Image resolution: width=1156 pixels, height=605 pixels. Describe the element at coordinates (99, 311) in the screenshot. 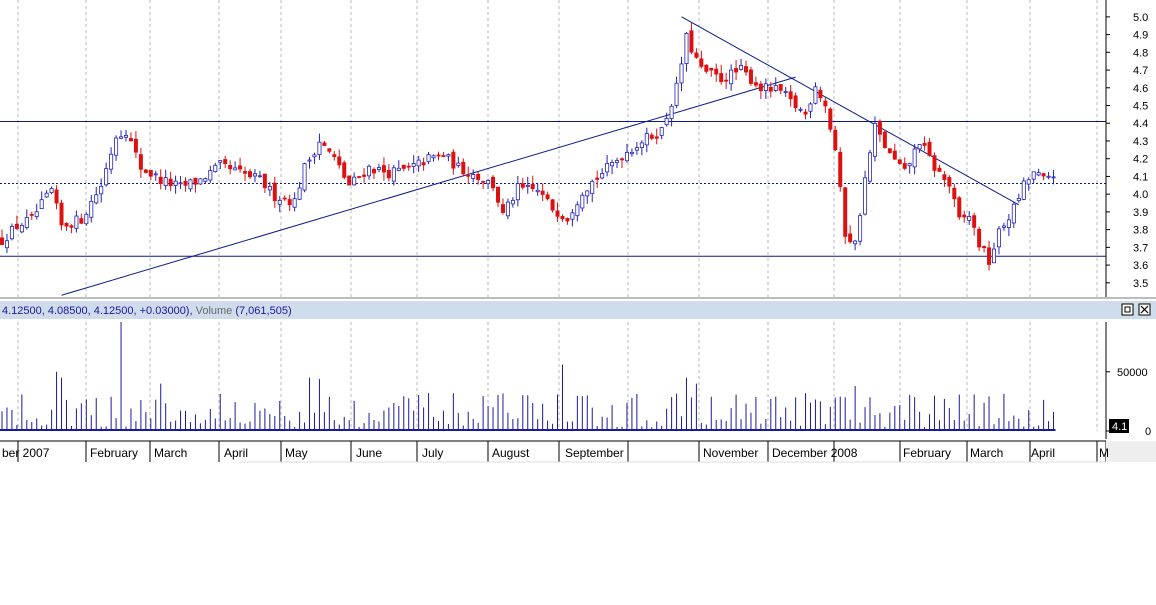

I see `ohlc-readout-values: 4.12500, 4.08500, 4.12500, +0.03000),` at that location.